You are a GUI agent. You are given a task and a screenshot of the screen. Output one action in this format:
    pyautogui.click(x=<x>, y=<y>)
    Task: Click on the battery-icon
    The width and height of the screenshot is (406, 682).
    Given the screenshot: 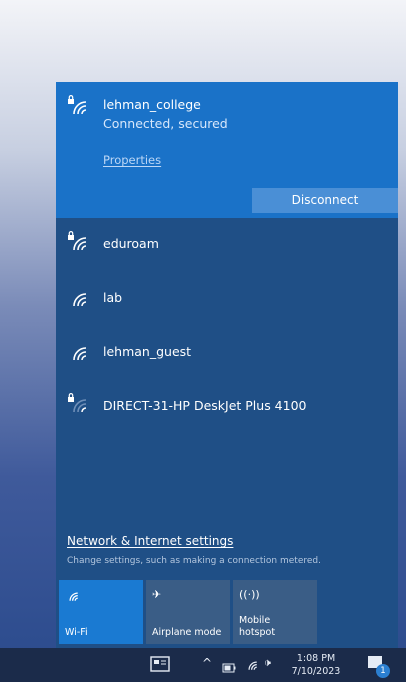 What is the action you would take?
    pyautogui.click(x=229, y=667)
    